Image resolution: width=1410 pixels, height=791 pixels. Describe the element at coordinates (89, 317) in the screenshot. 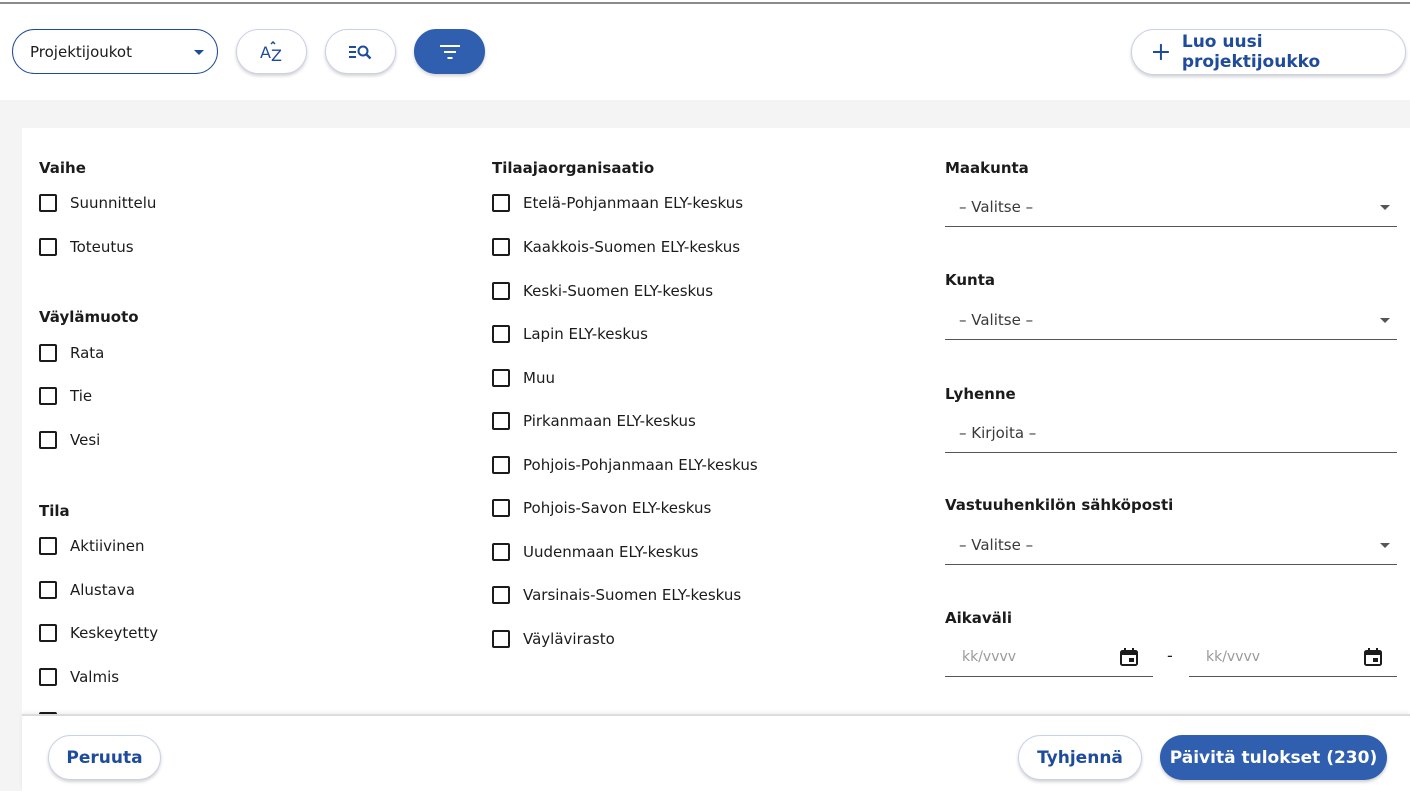

I see `vaylamuoto-title: Väylämuoto` at that location.